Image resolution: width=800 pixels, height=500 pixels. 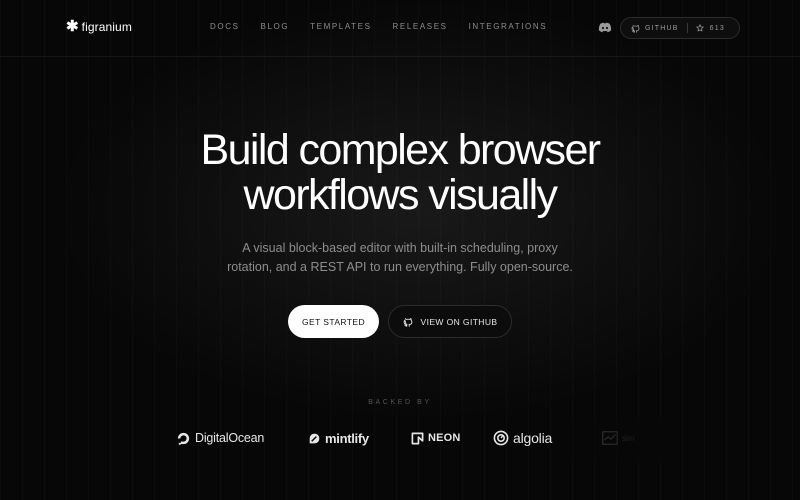 I want to click on neon-icon, so click(x=417, y=438).